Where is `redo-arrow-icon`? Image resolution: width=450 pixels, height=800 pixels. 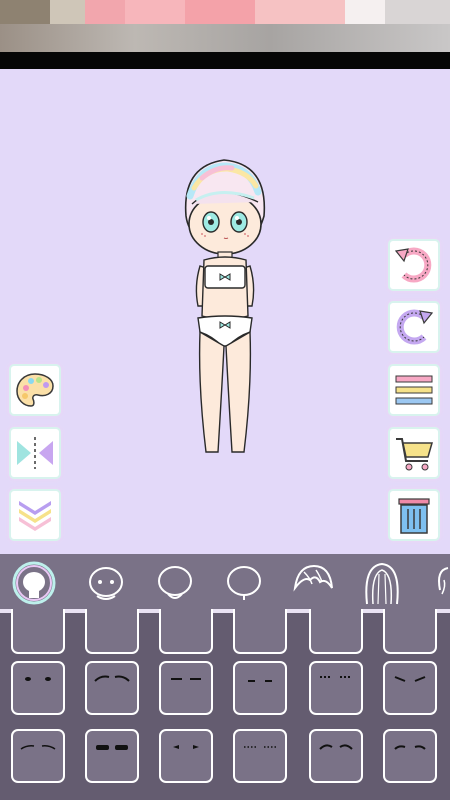 redo-arrow-icon is located at coordinates (415, 327).